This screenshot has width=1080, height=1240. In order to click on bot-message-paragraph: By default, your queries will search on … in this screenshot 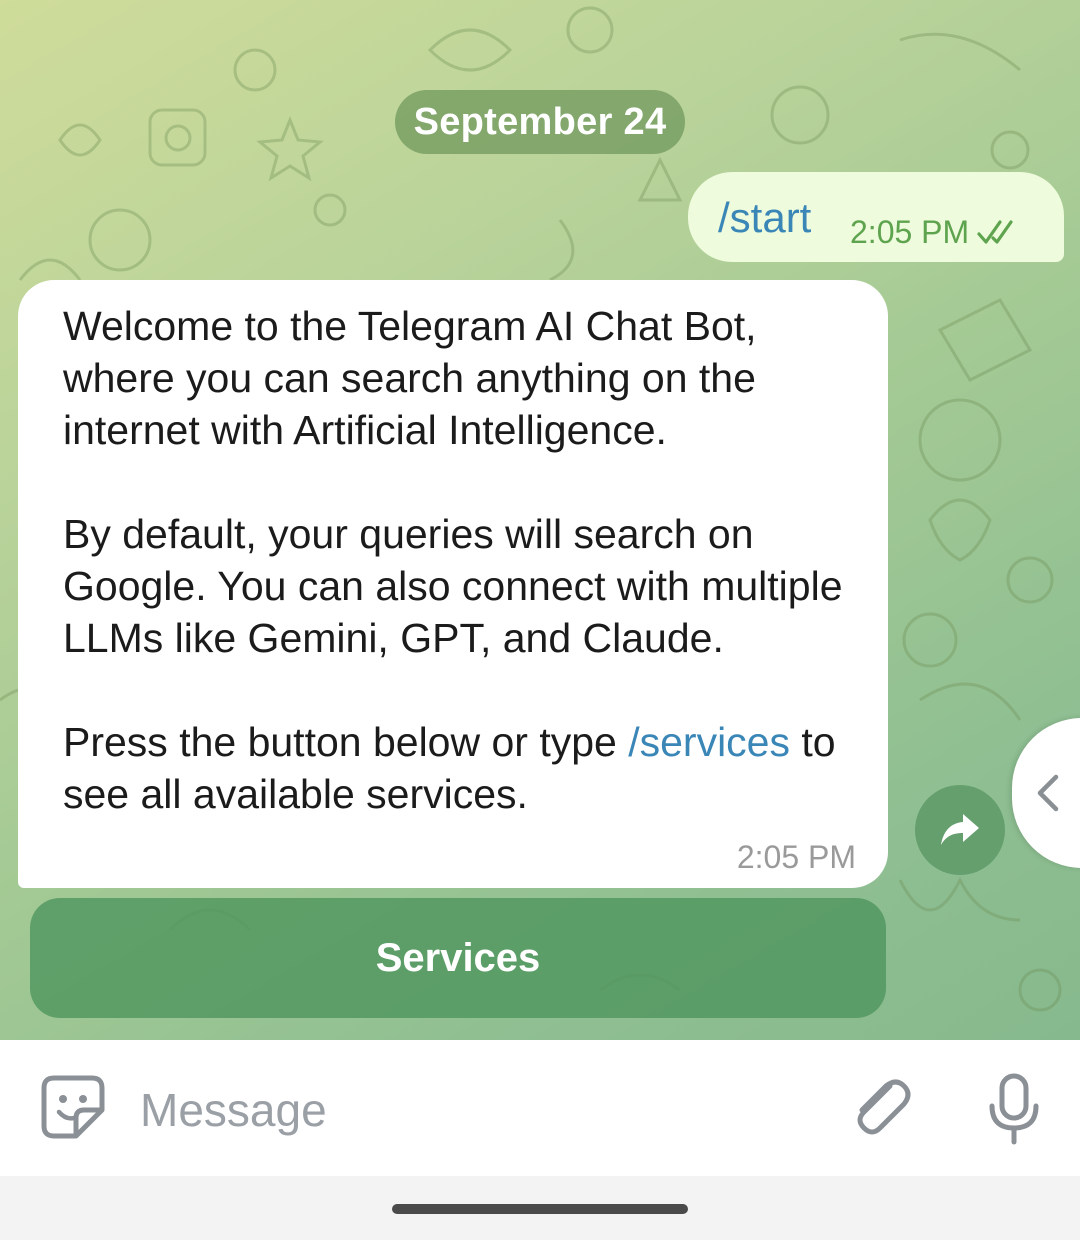, I will do `click(453, 586)`.